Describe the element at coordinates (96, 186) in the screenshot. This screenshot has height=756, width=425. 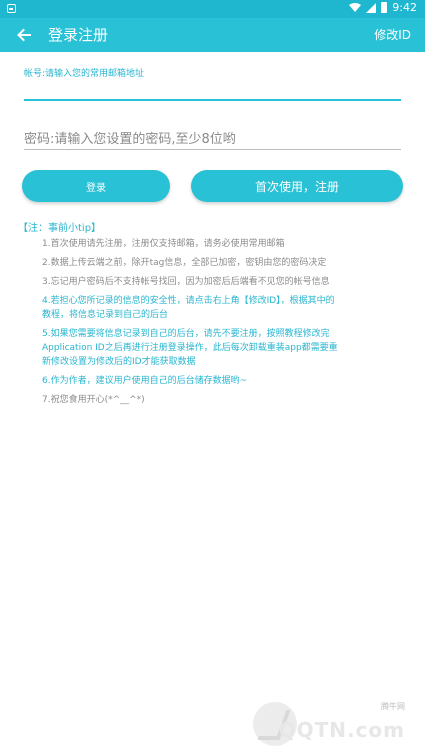
I see `login-button: 登录` at that location.